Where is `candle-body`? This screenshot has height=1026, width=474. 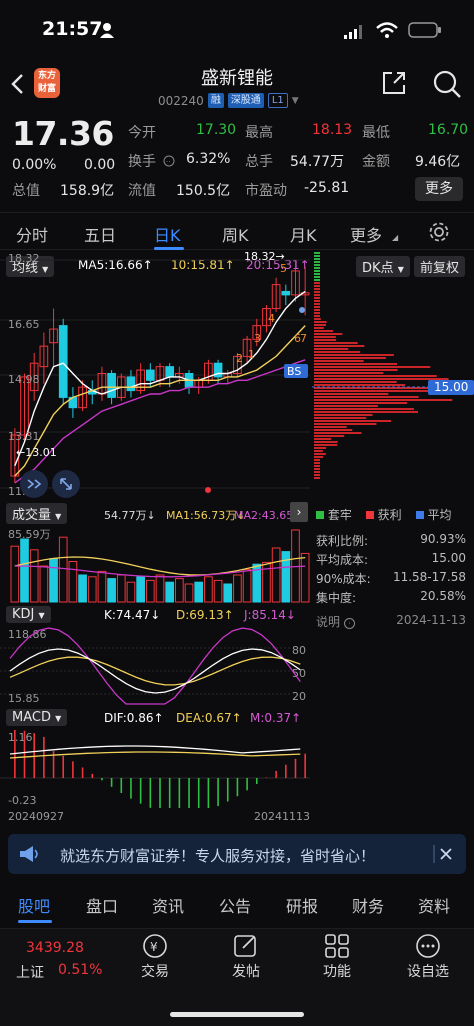 candle-body is located at coordinates (63, 361).